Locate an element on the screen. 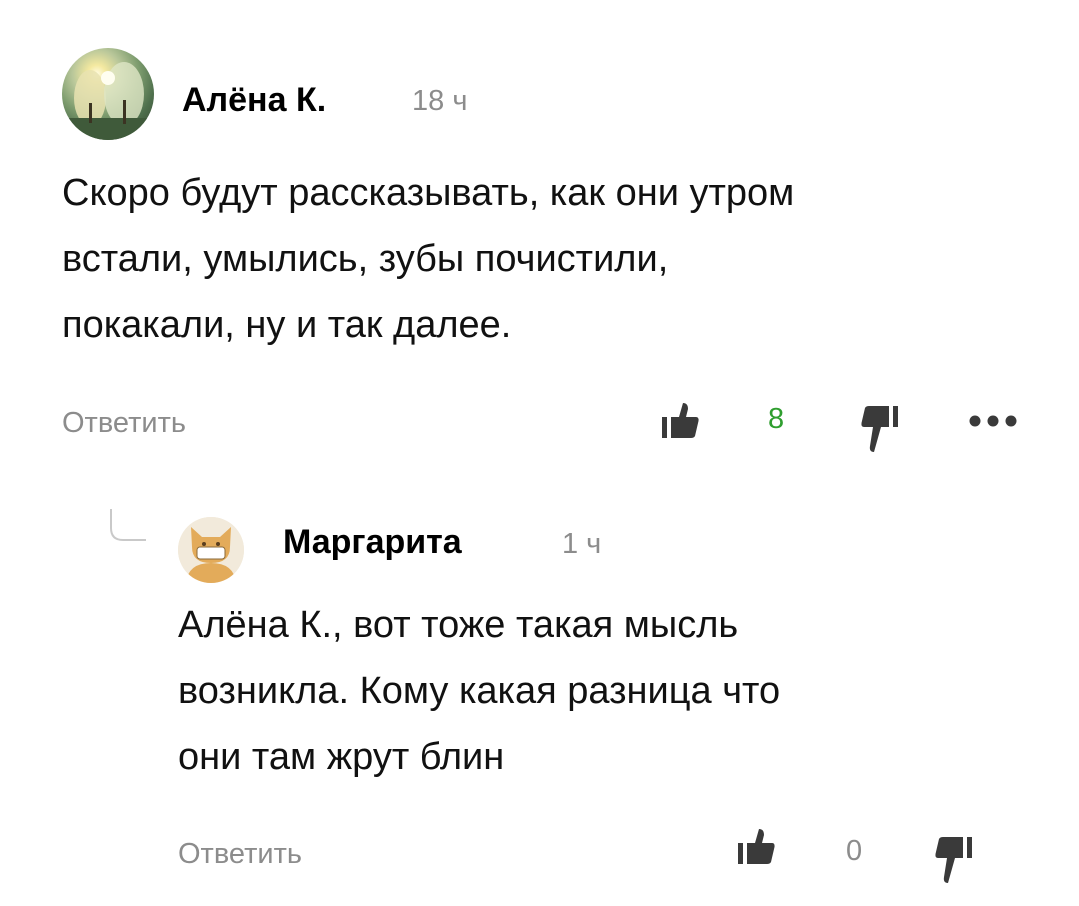 This screenshot has width=1079, height=906. like-count: 8 is located at coordinates (776, 419).